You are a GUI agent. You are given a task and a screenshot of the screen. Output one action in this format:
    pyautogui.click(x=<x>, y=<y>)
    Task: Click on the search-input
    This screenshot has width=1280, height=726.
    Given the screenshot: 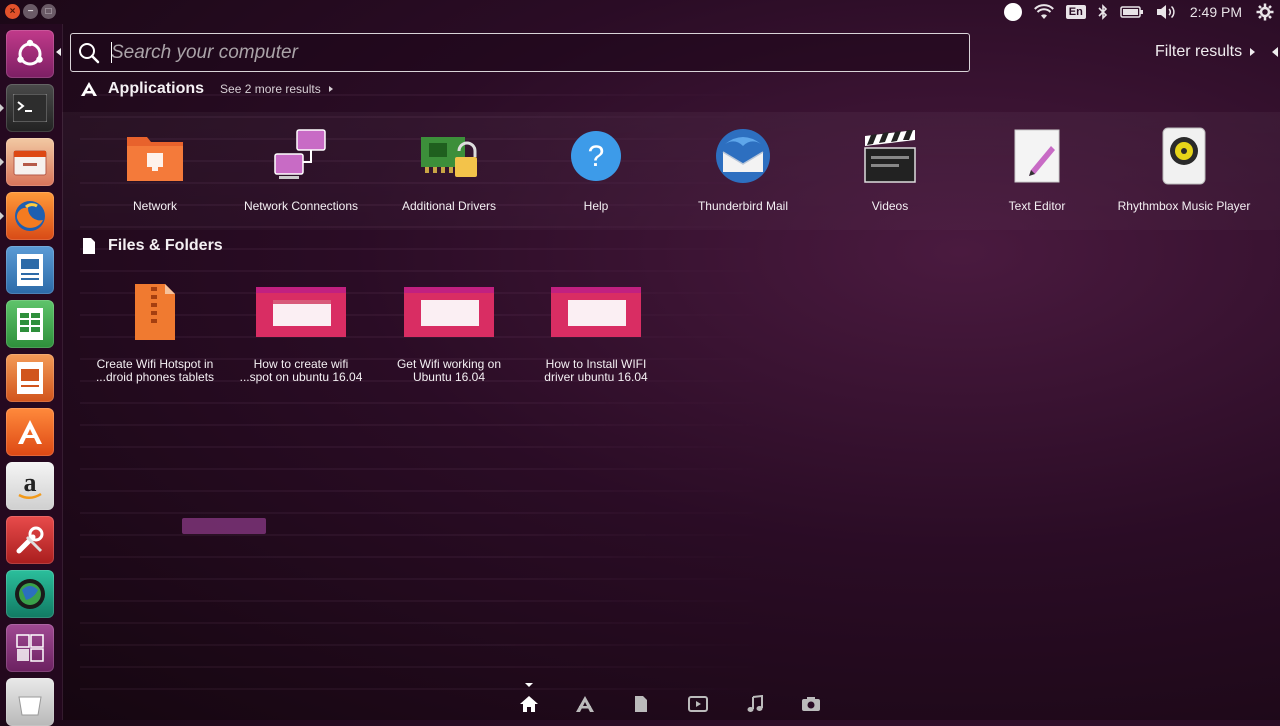 What is the action you would take?
    pyautogui.click(x=538, y=52)
    